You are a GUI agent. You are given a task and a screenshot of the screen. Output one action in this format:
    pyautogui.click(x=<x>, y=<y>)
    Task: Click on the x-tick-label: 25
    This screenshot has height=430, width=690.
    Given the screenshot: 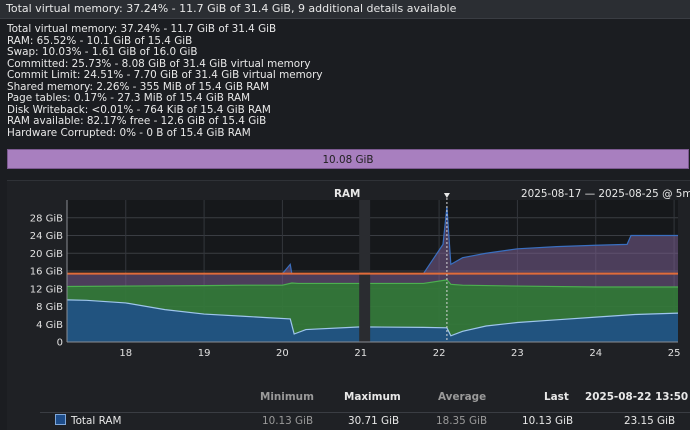 What is the action you would take?
    pyautogui.click(x=674, y=353)
    